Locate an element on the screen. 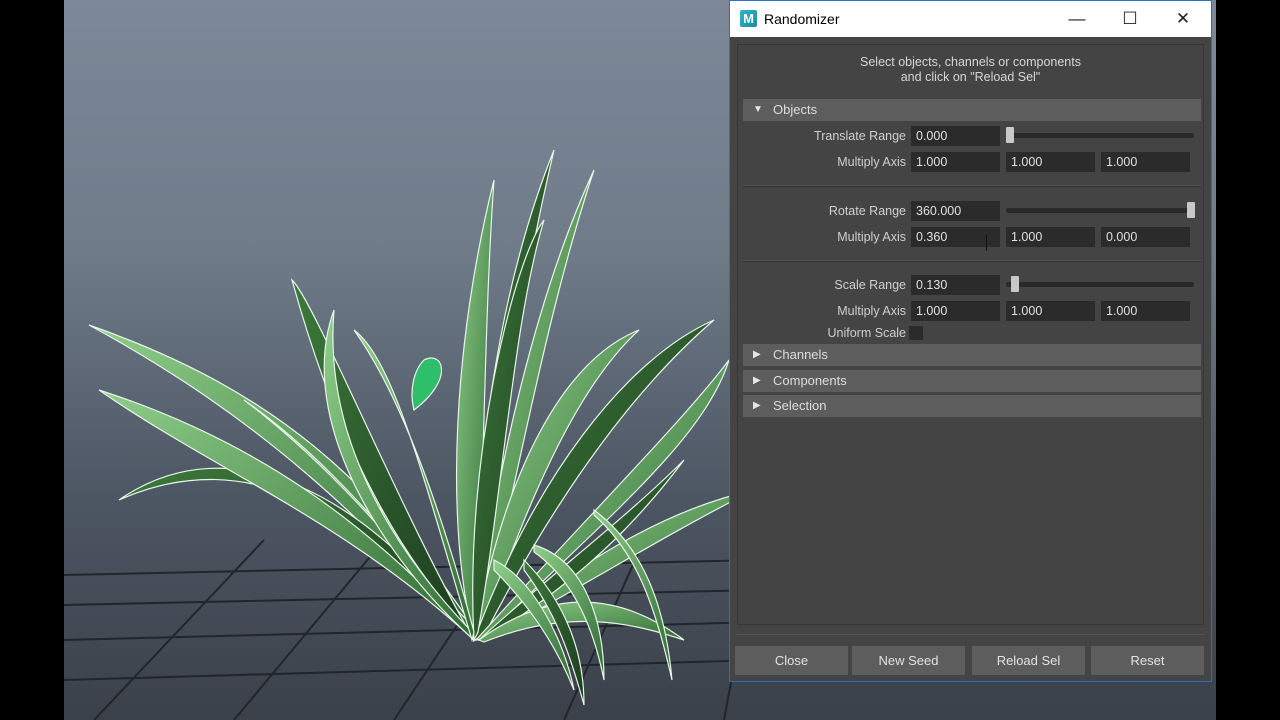 The image size is (1280, 720). rotate-range-field: 360.000 is located at coordinates (955, 211).